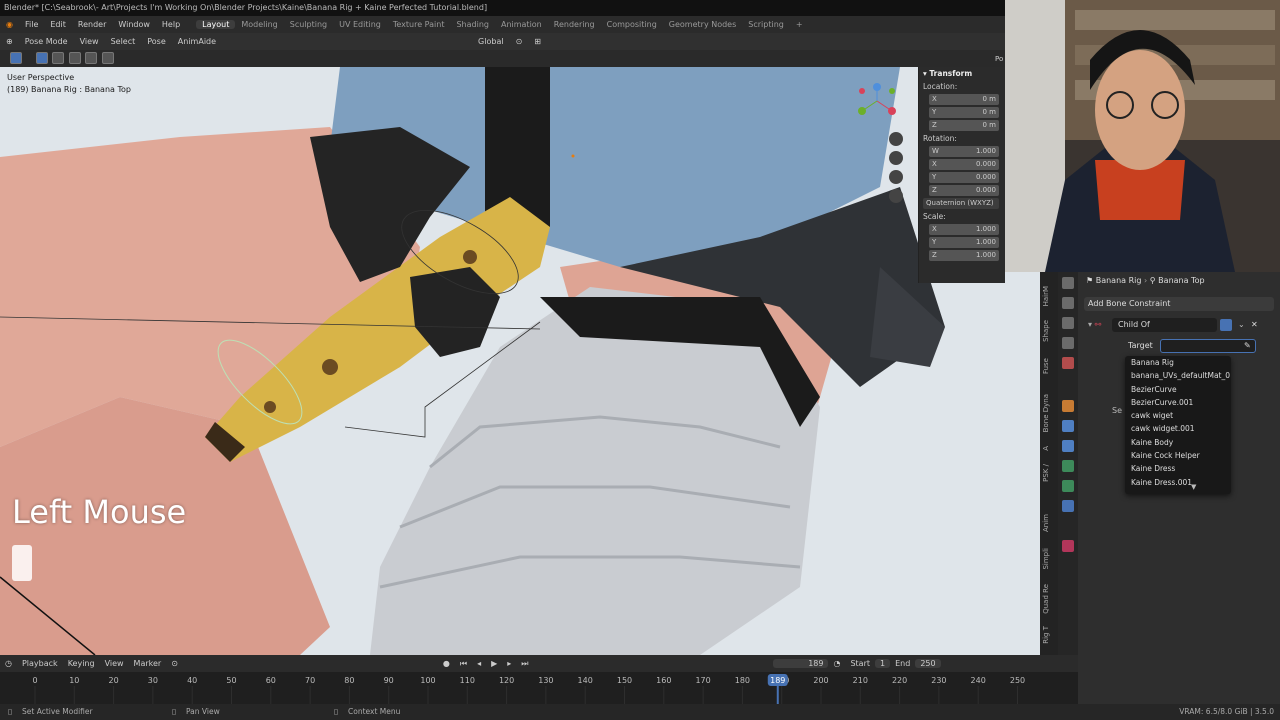 The width and height of the screenshot is (1280, 720). What do you see at coordinates (1068, 363) in the screenshot?
I see `scene-icon` at bounding box center [1068, 363].